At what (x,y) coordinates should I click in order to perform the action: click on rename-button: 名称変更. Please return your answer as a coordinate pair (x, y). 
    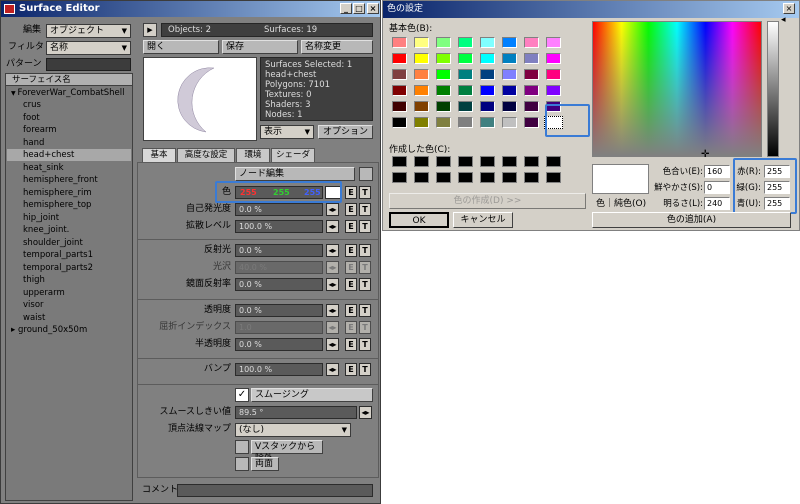
    Looking at the image, I should click on (337, 47).